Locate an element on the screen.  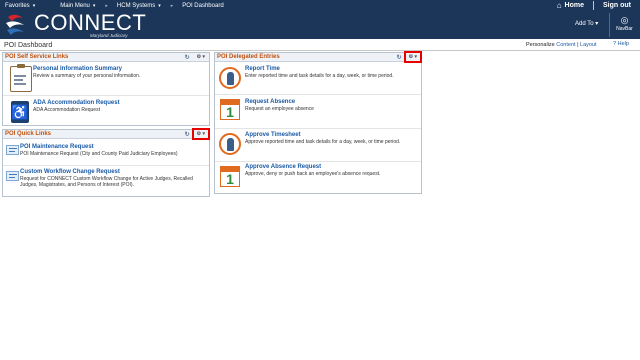
clipboard-icon is located at coordinates (21, 78).